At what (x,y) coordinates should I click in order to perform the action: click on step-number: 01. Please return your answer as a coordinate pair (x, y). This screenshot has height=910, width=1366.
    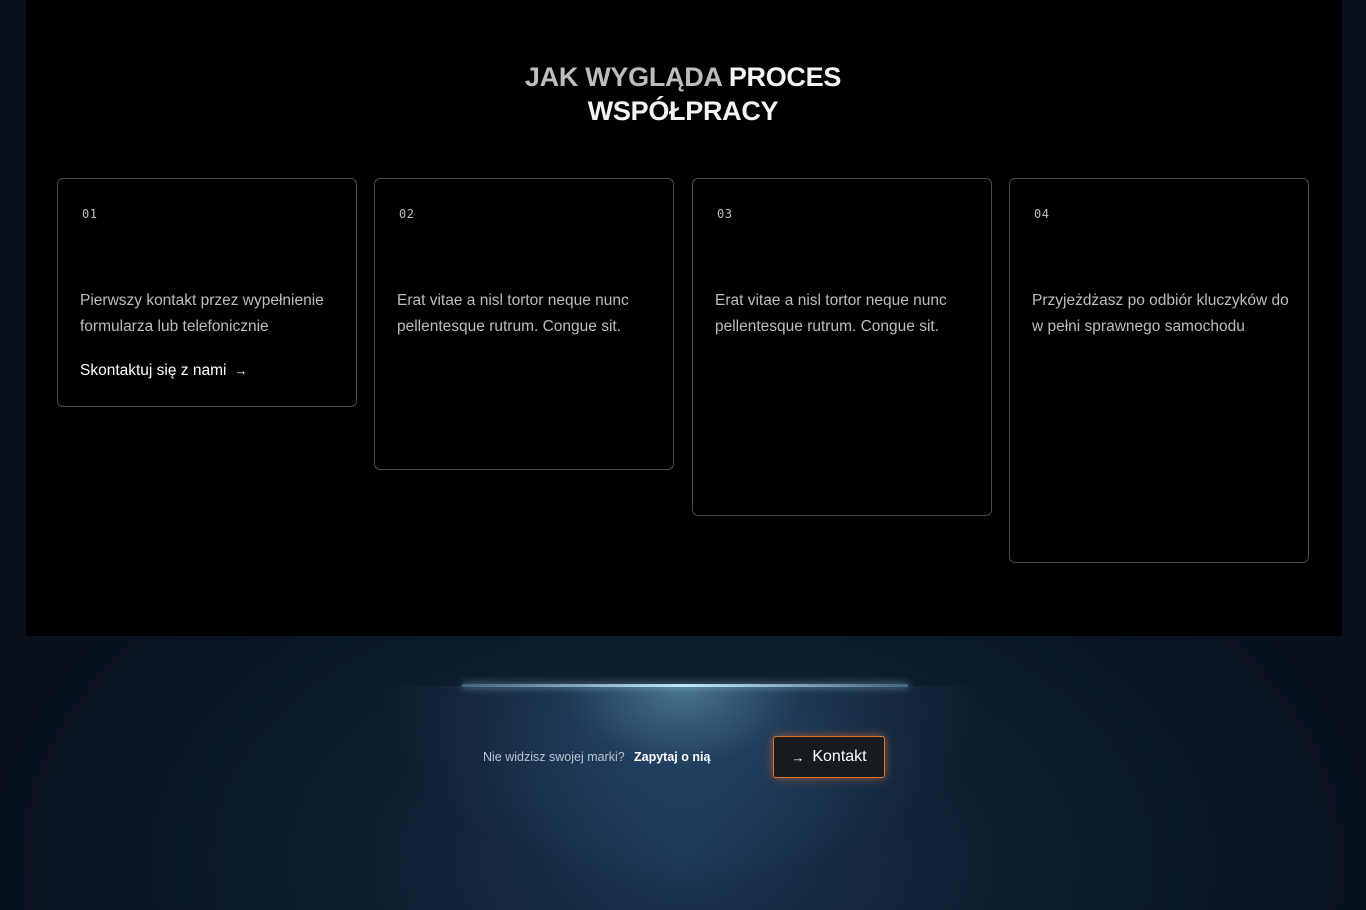
    Looking at the image, I should click on (90, 214).